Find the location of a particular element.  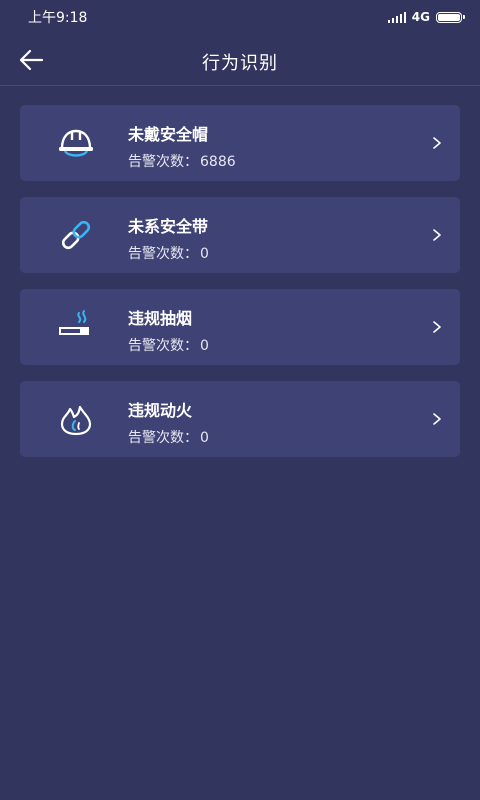

card-title: 未系安全带 is located at coordinates (168, 226).